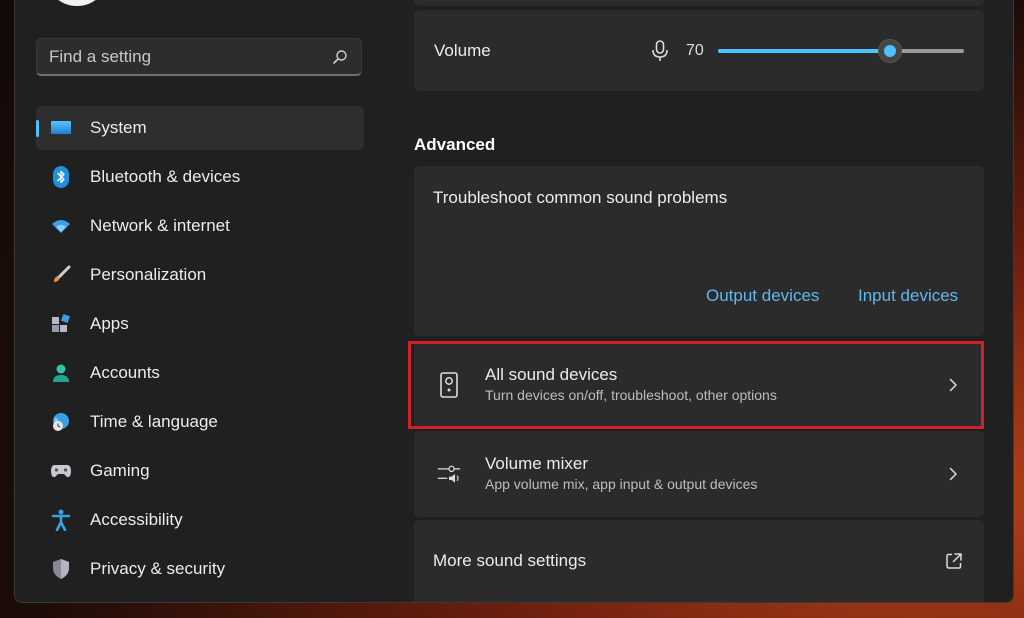 This screenshot has height=618, width=1024. I want to click on search-input, so click(190, 56).